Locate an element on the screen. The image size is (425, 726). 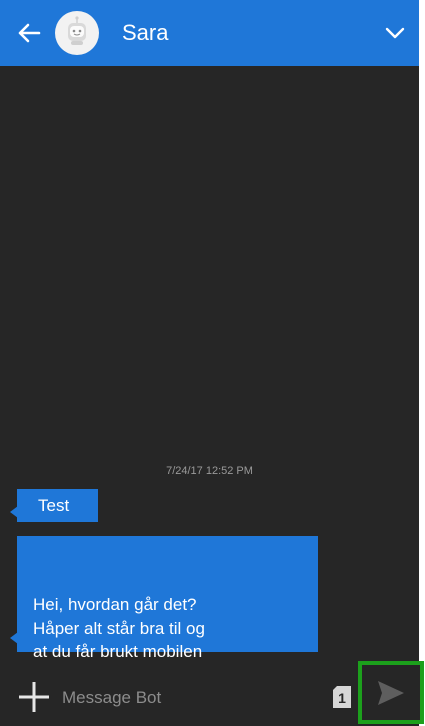
message-bubble: Test is located at coordinates (54, 505).